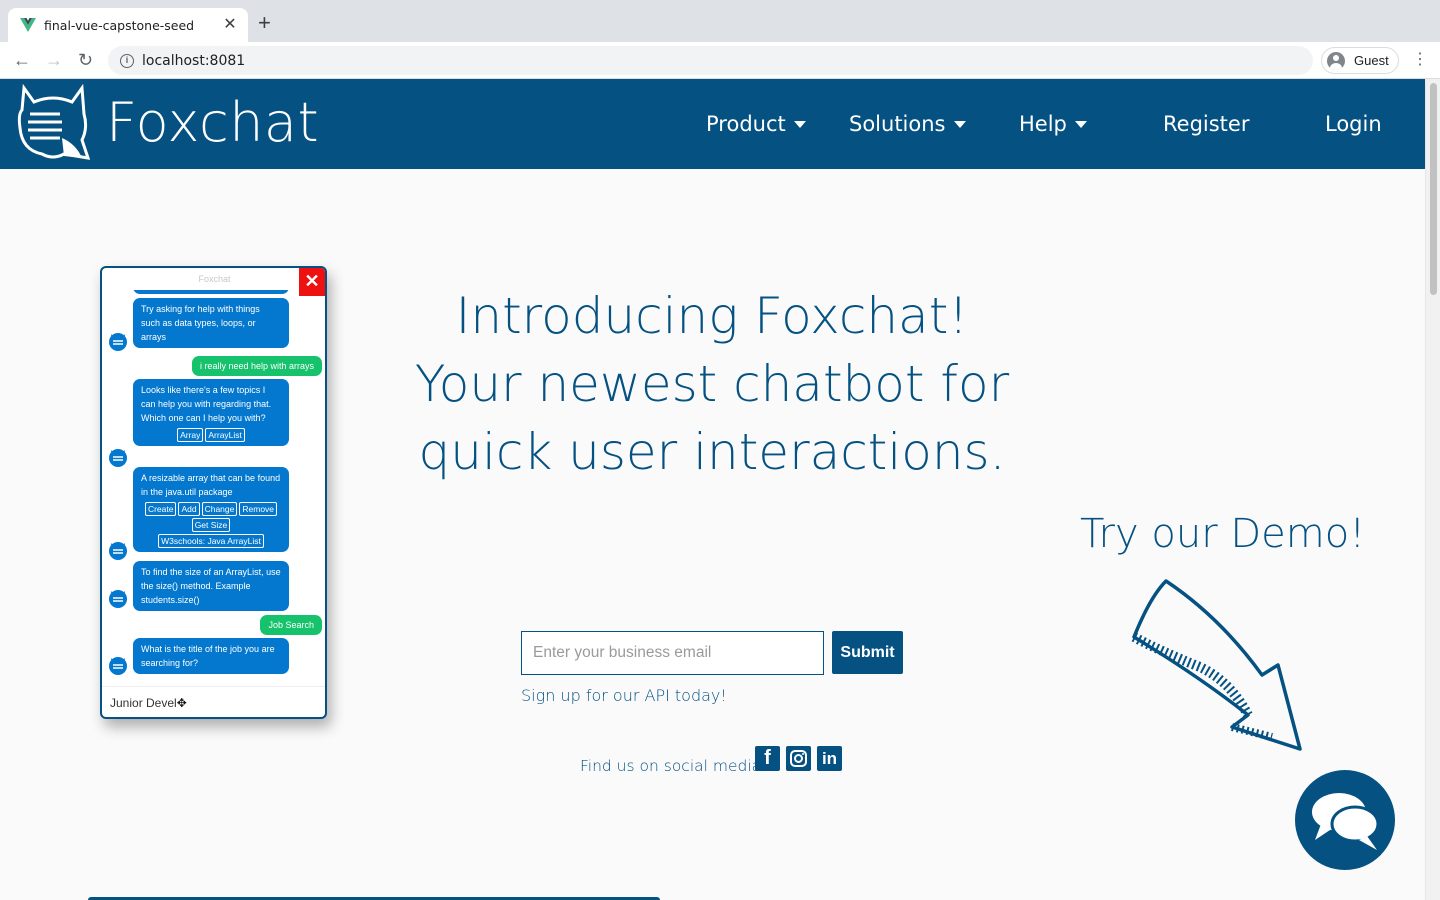  What do you see at coordinates (258, 509) in the screenshot?
I see `chip-remove: Remove` at bounding box center [258, 509].